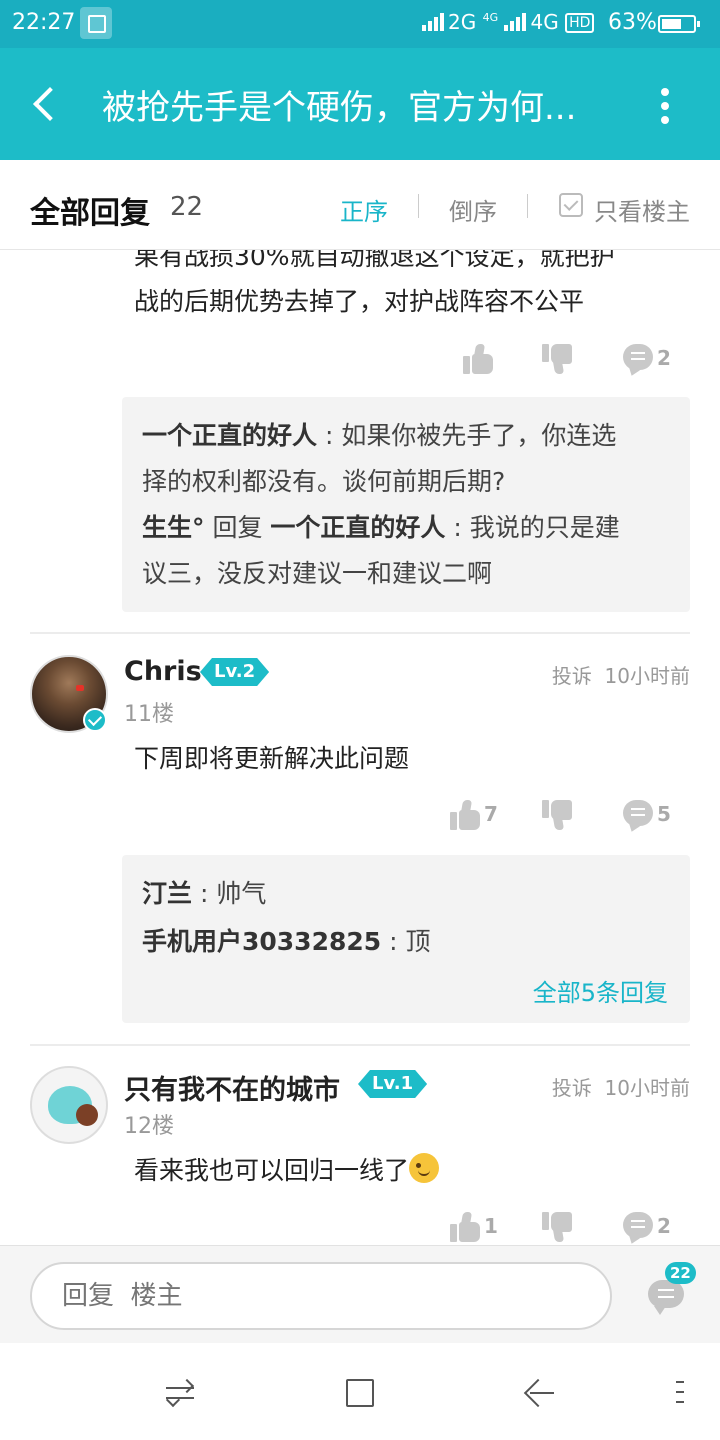  I want to click on battery-level, so click(671, 24).